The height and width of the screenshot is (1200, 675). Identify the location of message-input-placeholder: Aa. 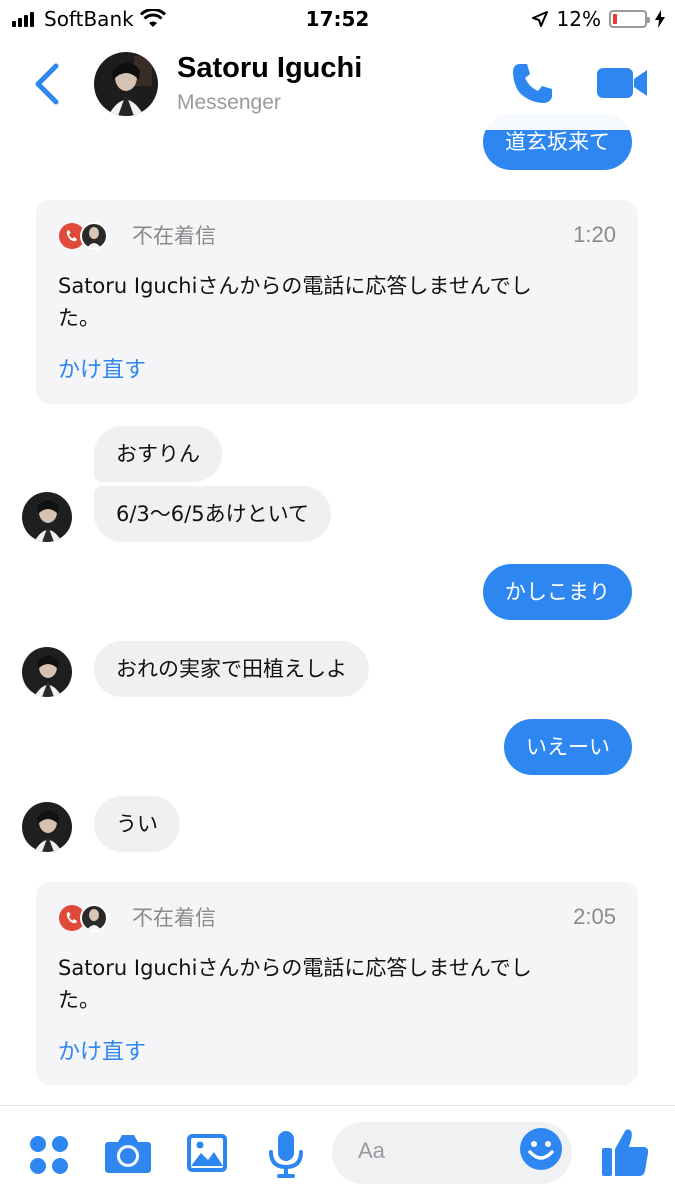
(371, 1150).